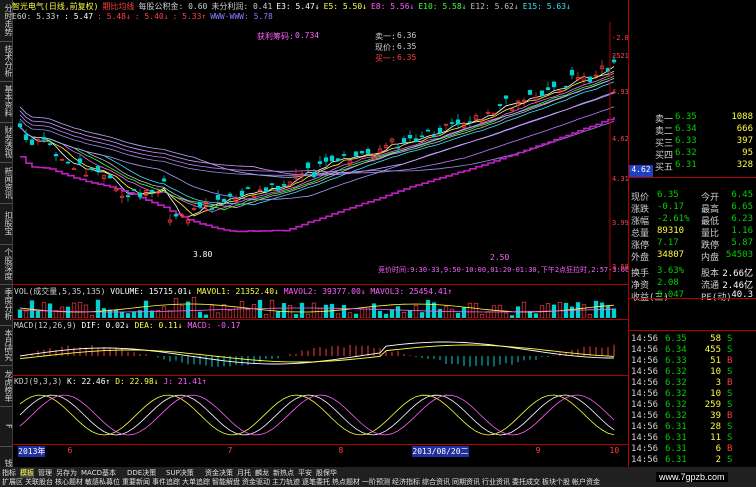 The image size is (756, 487). What do you see at coordinates (442, 6) in the screenshot?
I see `header-indicator: E10: 5.58↓` at bounding box center [442, 6].